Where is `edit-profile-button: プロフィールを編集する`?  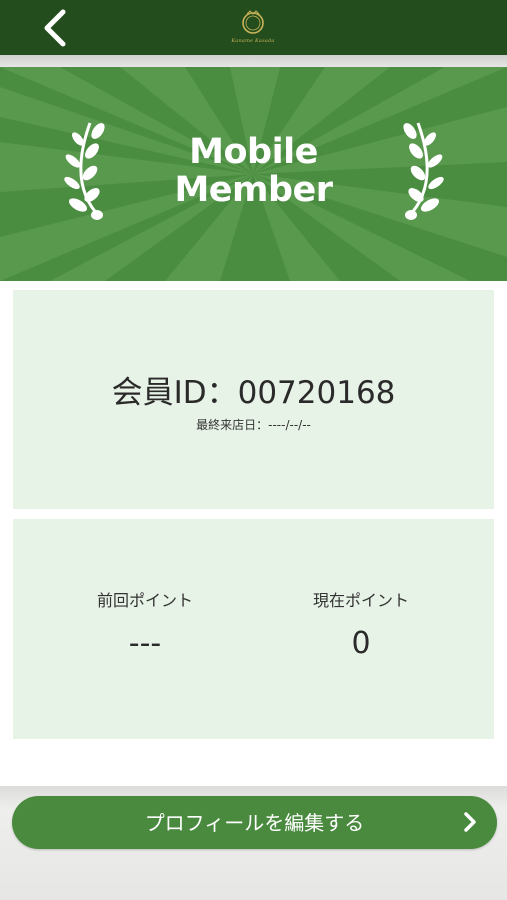 edit-profile-button: プロフィールを編集する is located at coordinates (254, 822).